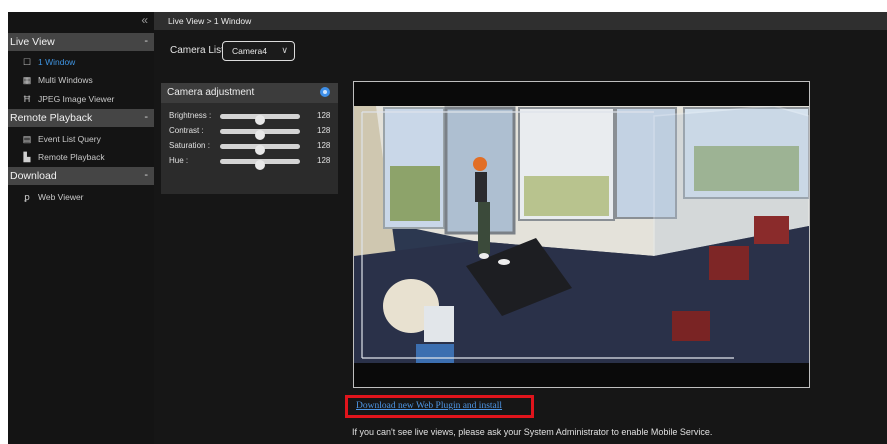 The height and width of the screenshot is (444, 887). What do you see at coordinates (32, 42) in the screenshot?
I see `section-title: Live View` at bounding box center [32, 42].